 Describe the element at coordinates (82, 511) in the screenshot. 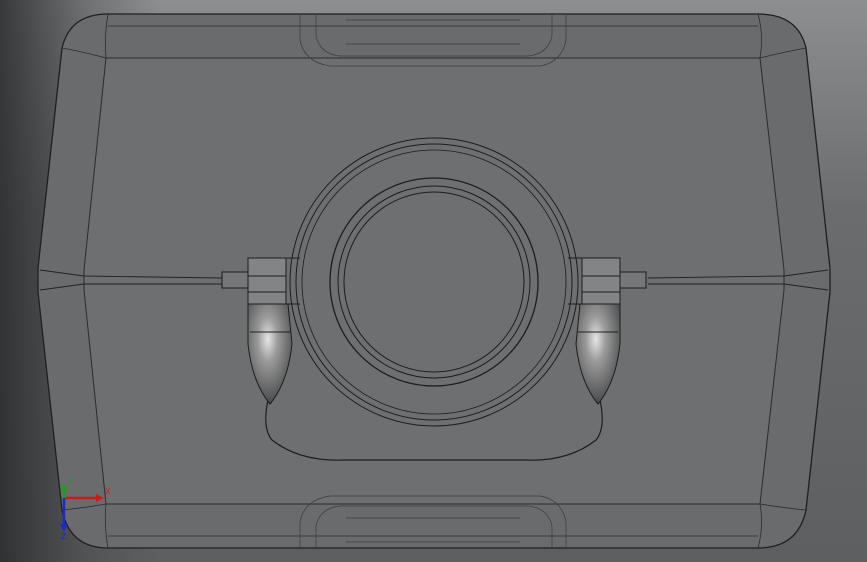

I see `axis-triad: X Y Z` at that location.